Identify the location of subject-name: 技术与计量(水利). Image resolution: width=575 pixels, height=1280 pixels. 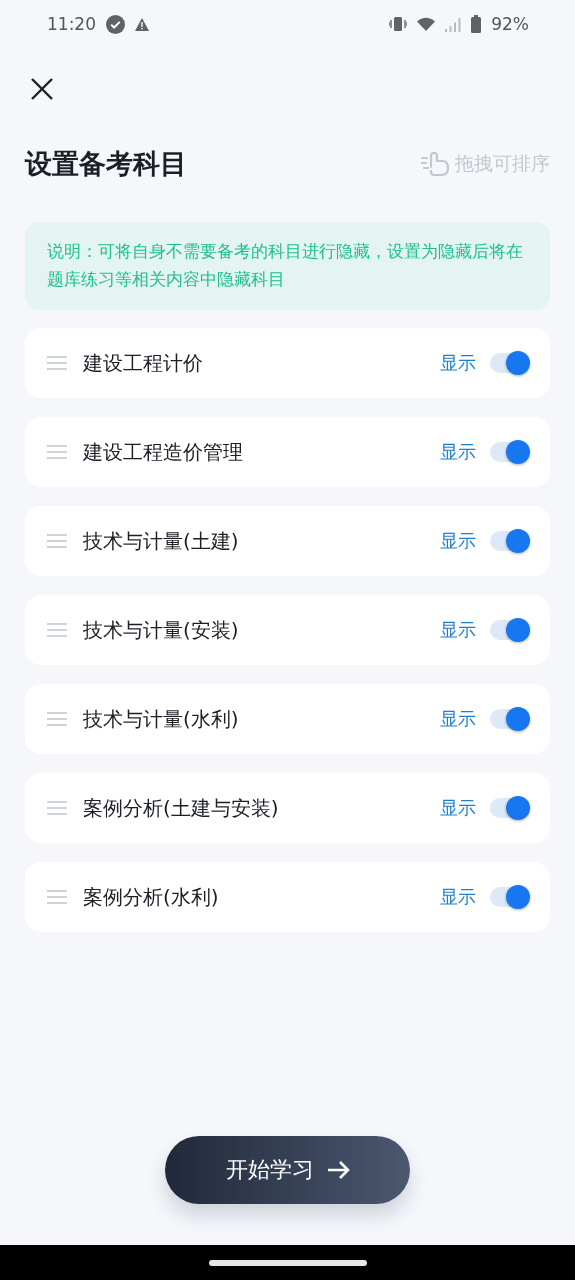
(161, 719).